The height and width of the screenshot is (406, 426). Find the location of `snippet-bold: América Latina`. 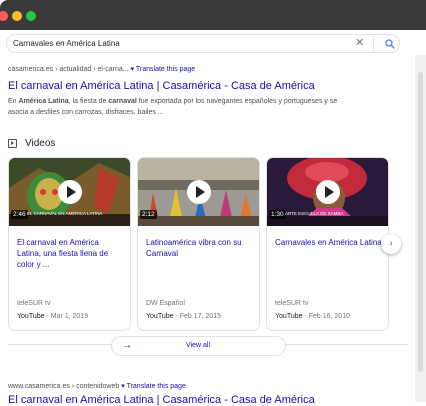

snippet-bold: América Latina is located at coordinates (43, 101).